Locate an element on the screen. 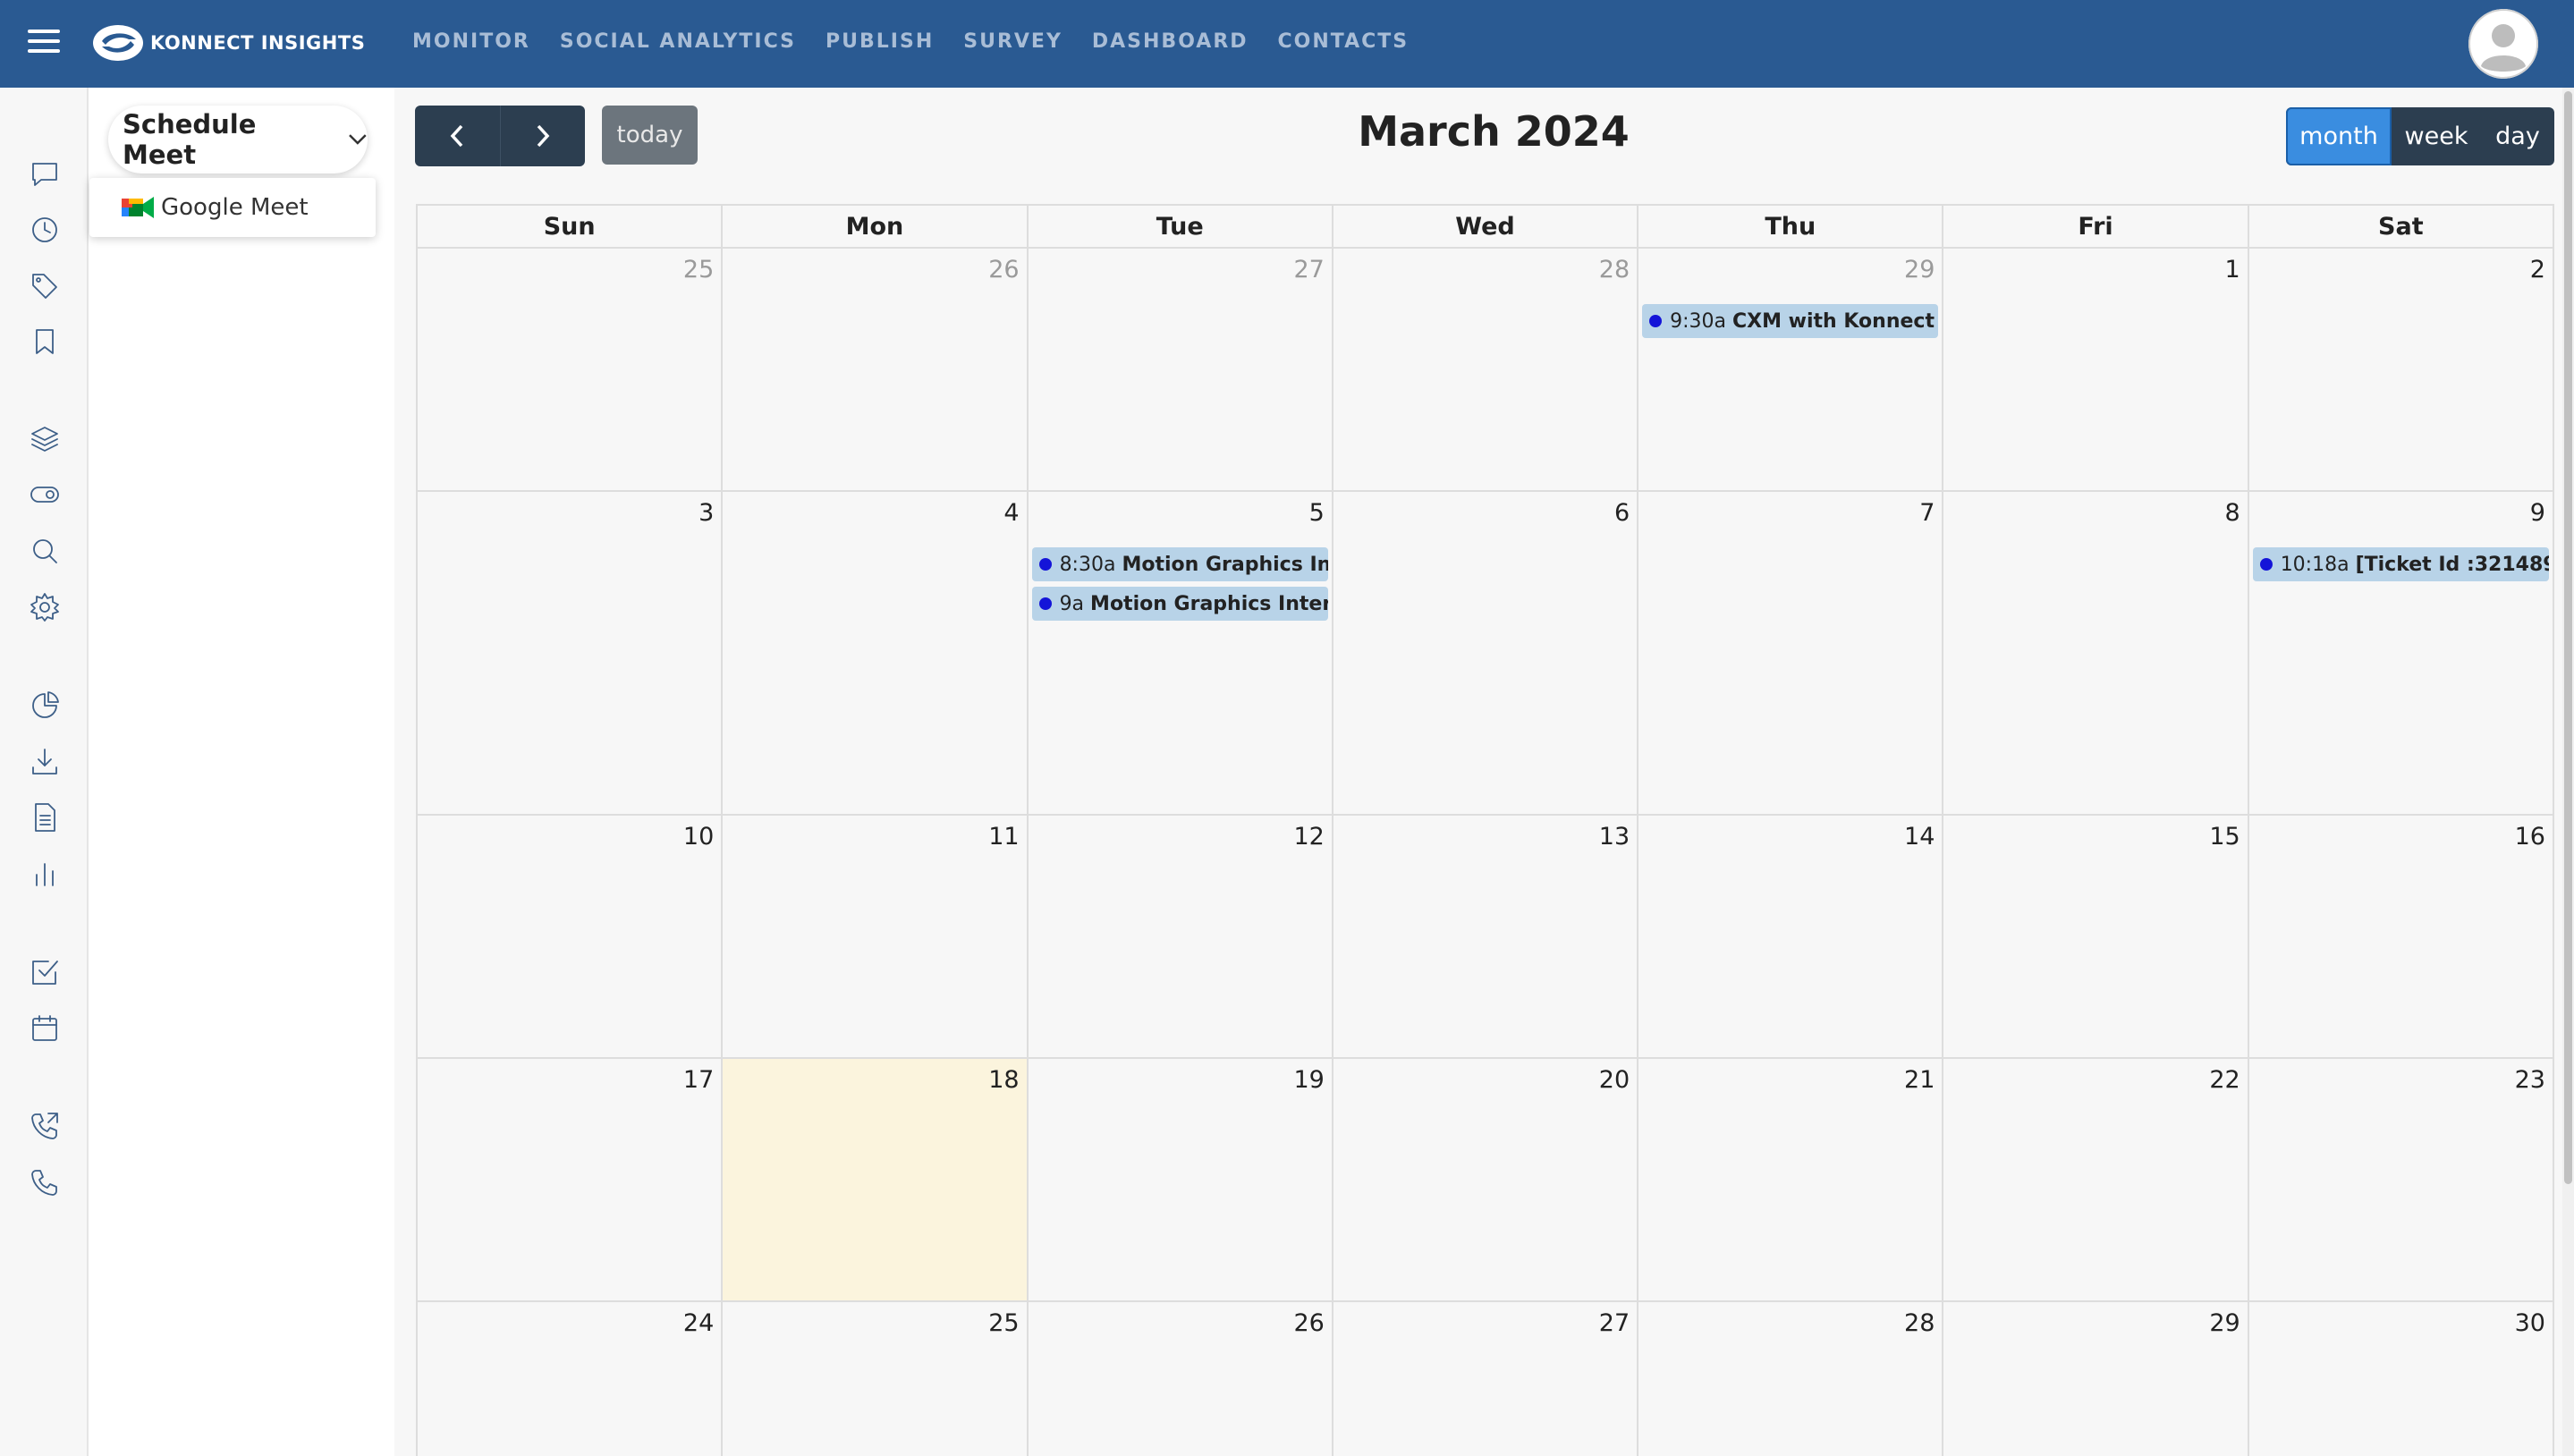 The image size is (2574, 1456). day-number: 6 is located at coordinates (1622, 513).